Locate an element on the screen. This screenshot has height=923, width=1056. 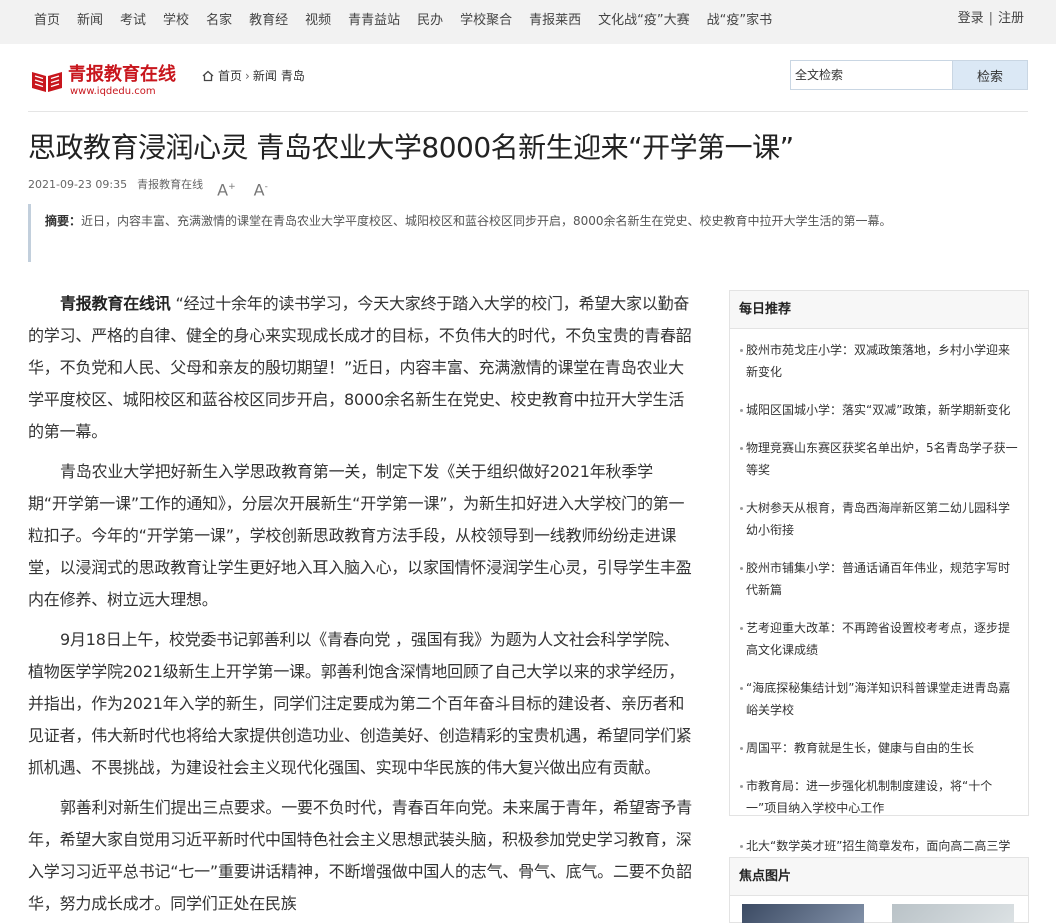
recommendation-link: 城阳区国城小学：落实“双减”政策，新学期新变化 is located at coordinates (883, 410).